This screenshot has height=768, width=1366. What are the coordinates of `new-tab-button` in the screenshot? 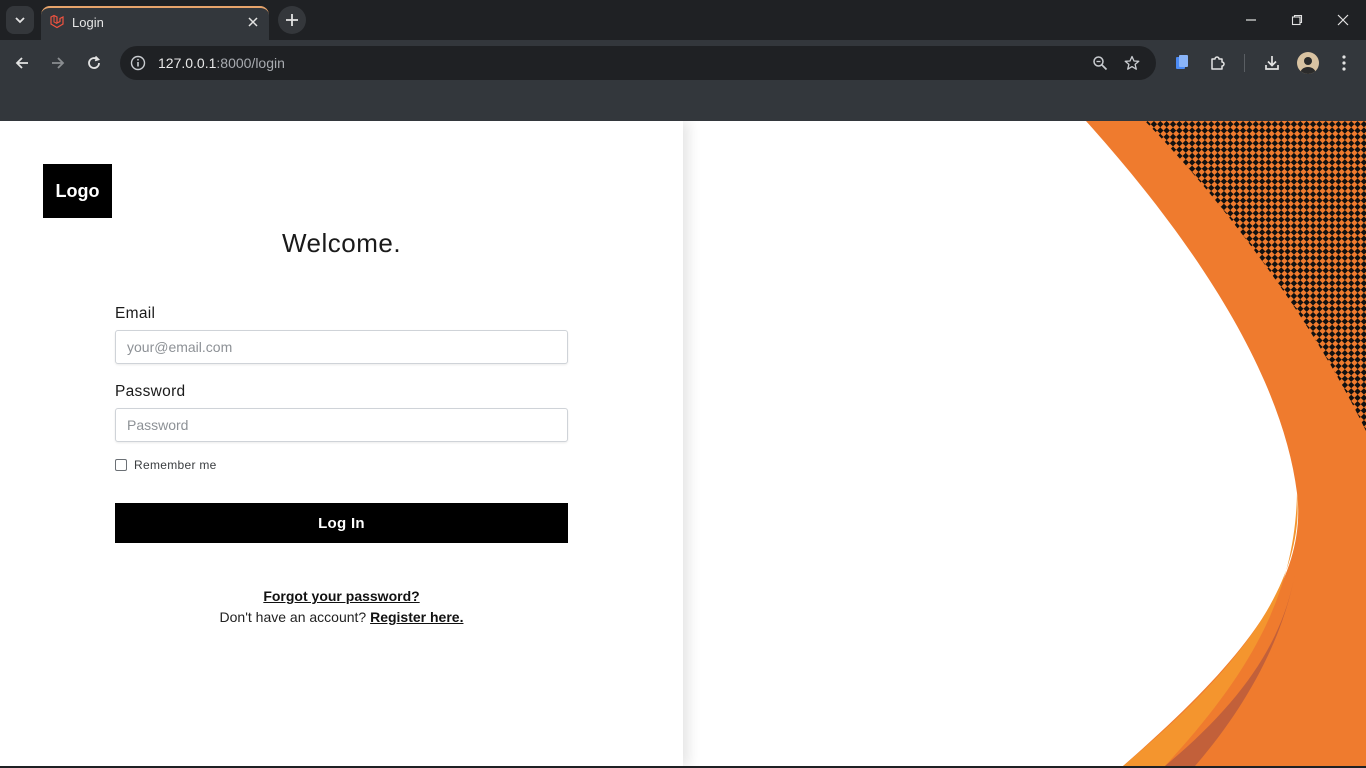 It's located at (292, 20).